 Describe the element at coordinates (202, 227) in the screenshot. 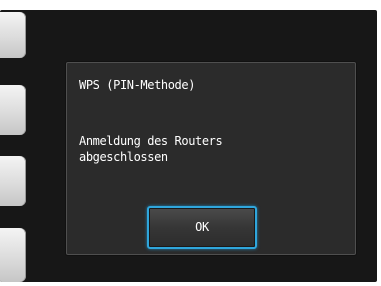

I see `ok-button: OK` at that location.